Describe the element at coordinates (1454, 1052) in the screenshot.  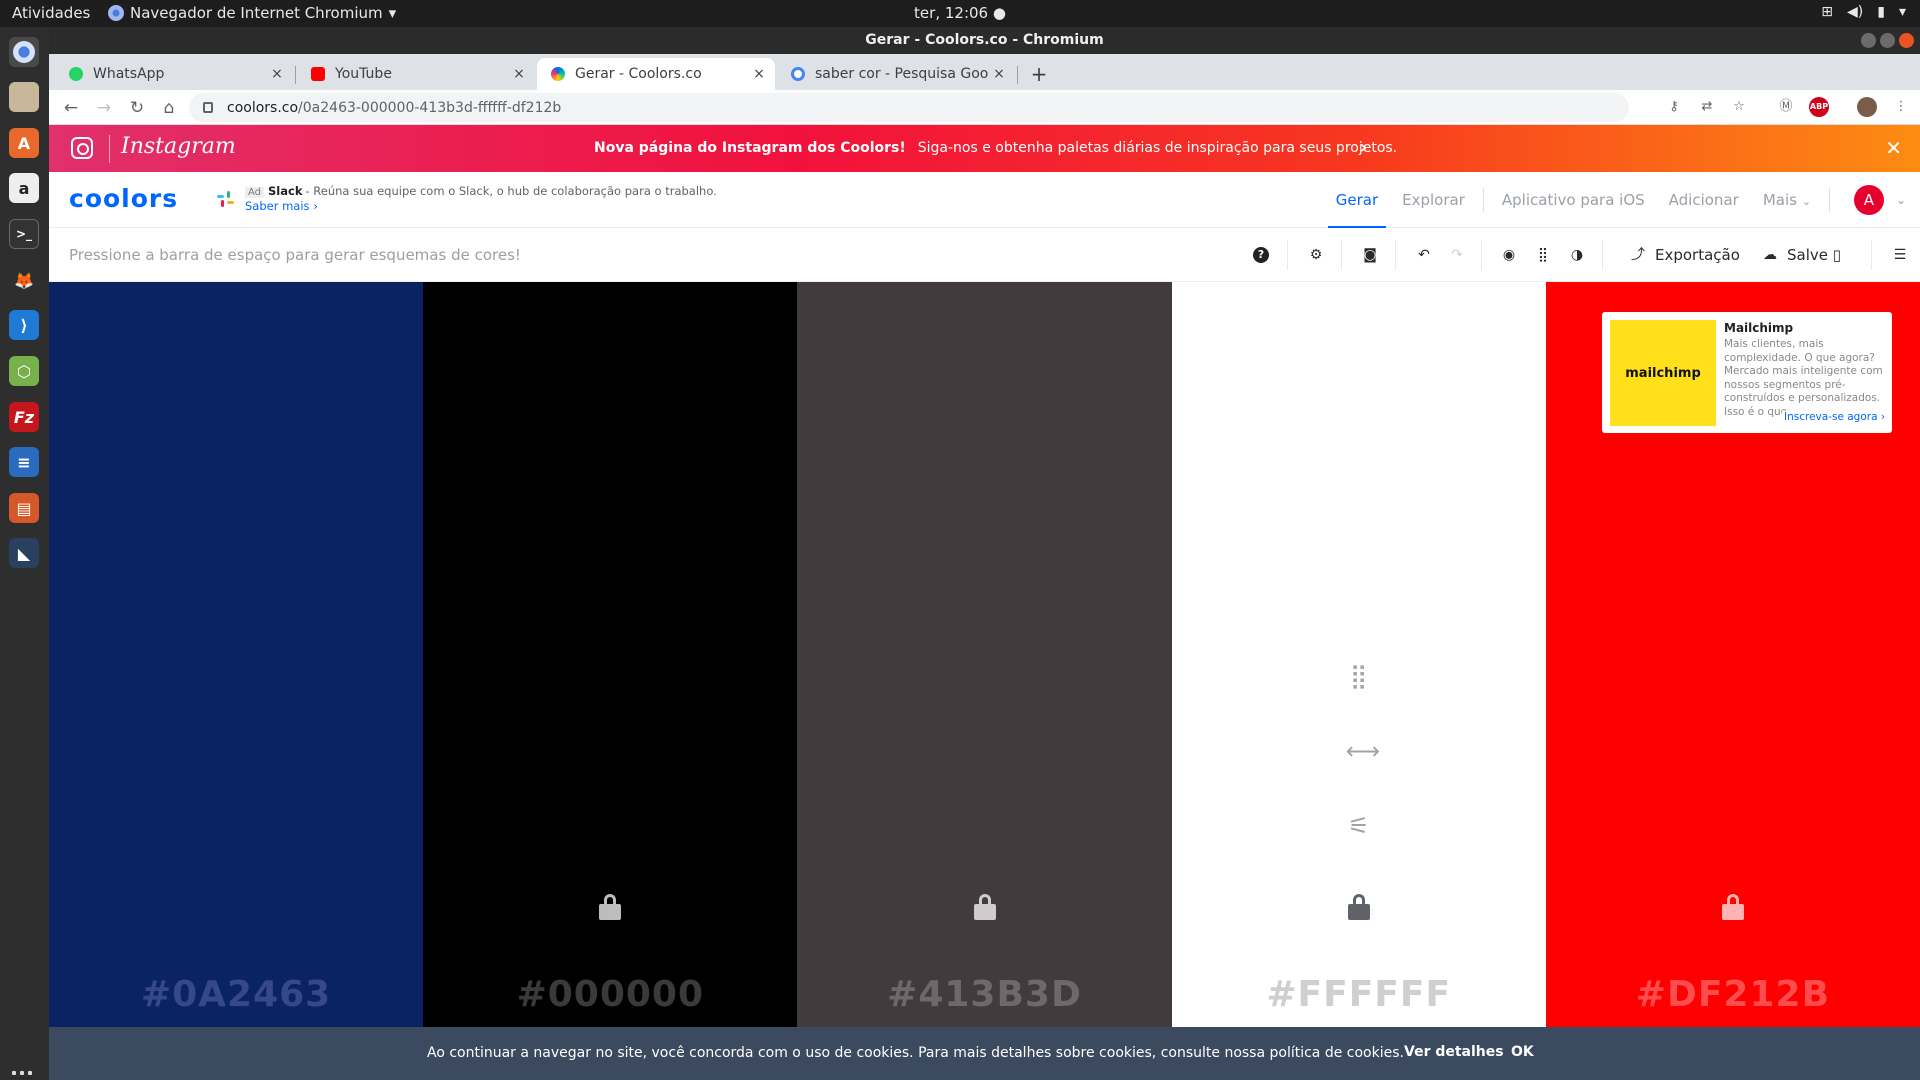
I see `cookie-details-link: Ver detalhes` at that location.